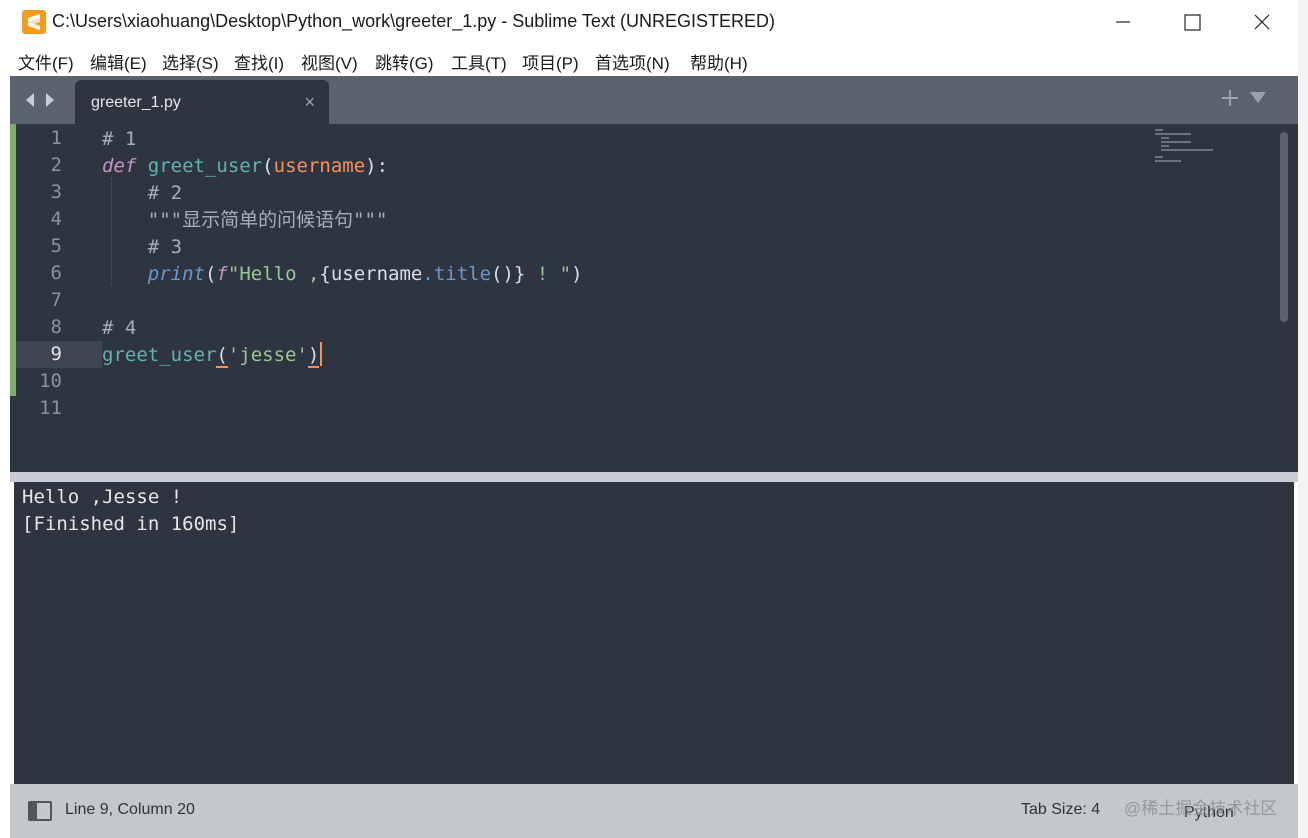  What do you see at coordinates (502, 274) in the screenshot?
I see `call-parens: ()` at bounding box center [502, 274].